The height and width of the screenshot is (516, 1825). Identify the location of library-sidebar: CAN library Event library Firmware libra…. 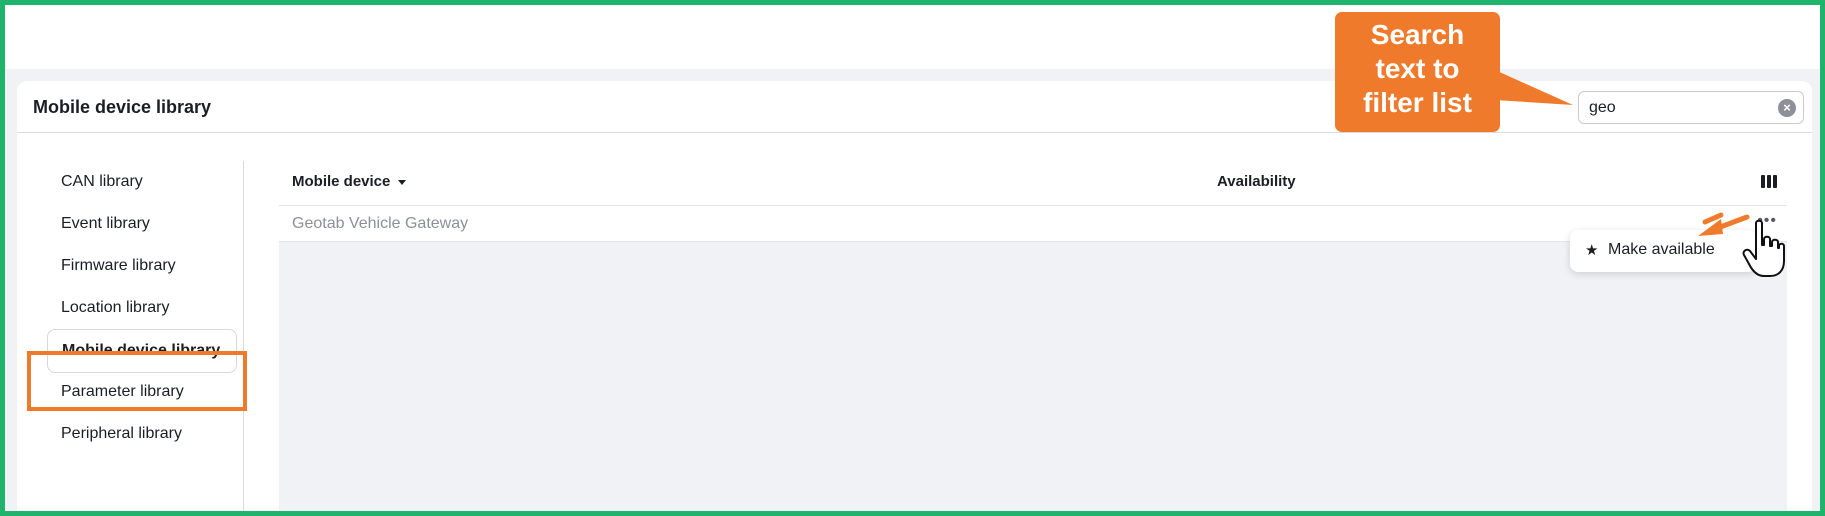
(130, 336).